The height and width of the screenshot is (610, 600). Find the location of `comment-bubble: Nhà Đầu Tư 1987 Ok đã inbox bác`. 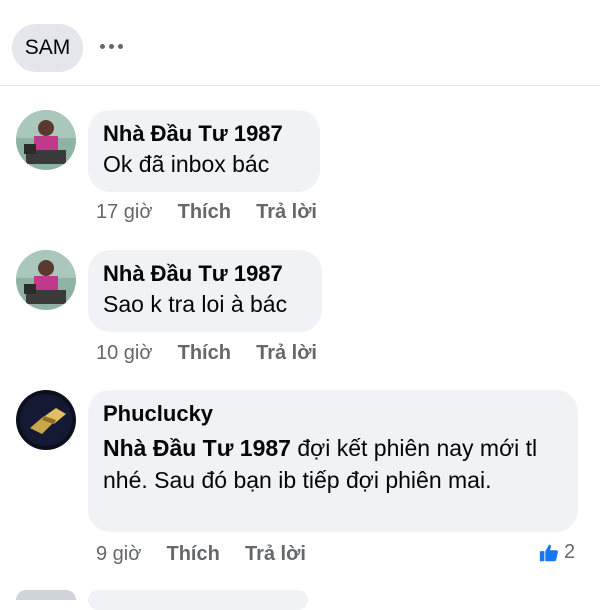

comment-bubble: Nhà Đầu Tư 1987 Ok đã inbox bác is located at coordinates (204, 151).